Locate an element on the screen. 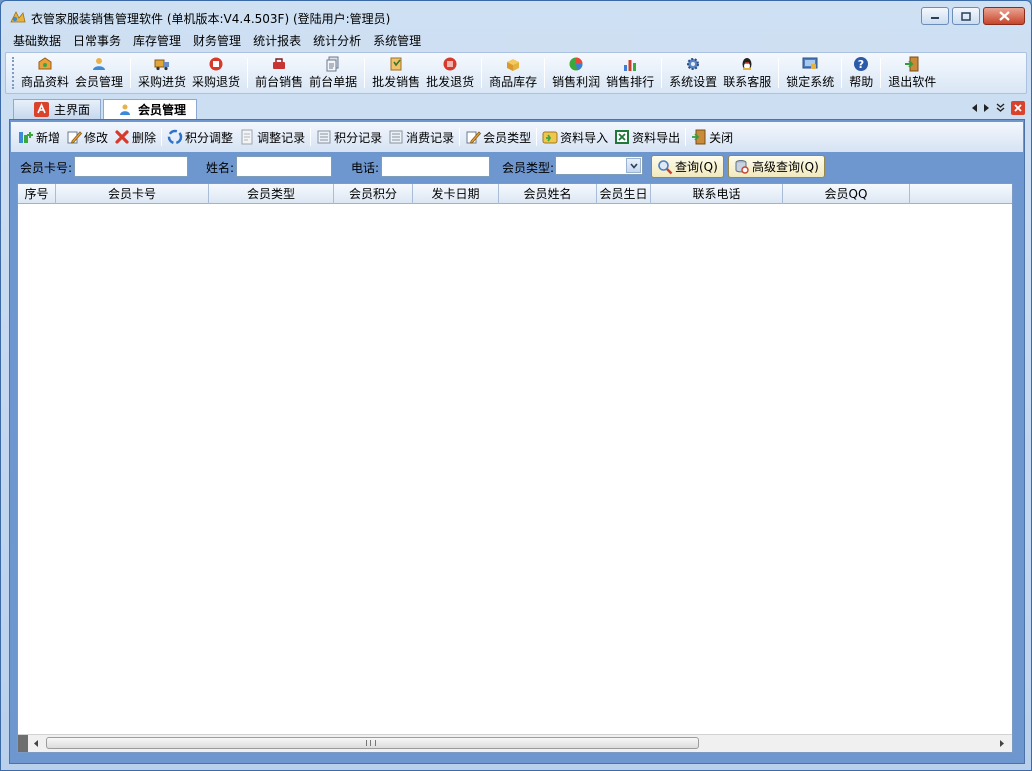 Image resolution: width=1032 pixels, height=771 pixels. menu-bar: 基础数据 日常事务 库存管理 财务管理 统计报表 统计分析 系统管理 is located at coordinates (516, 41).